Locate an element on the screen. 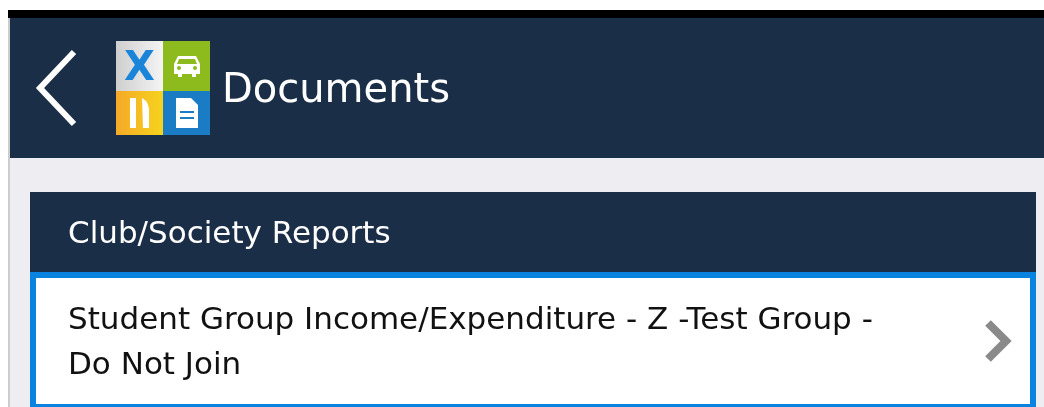 The width and height of the screenshot is (1044, 407). logo-letter: X is located at coordinates (139, 66).